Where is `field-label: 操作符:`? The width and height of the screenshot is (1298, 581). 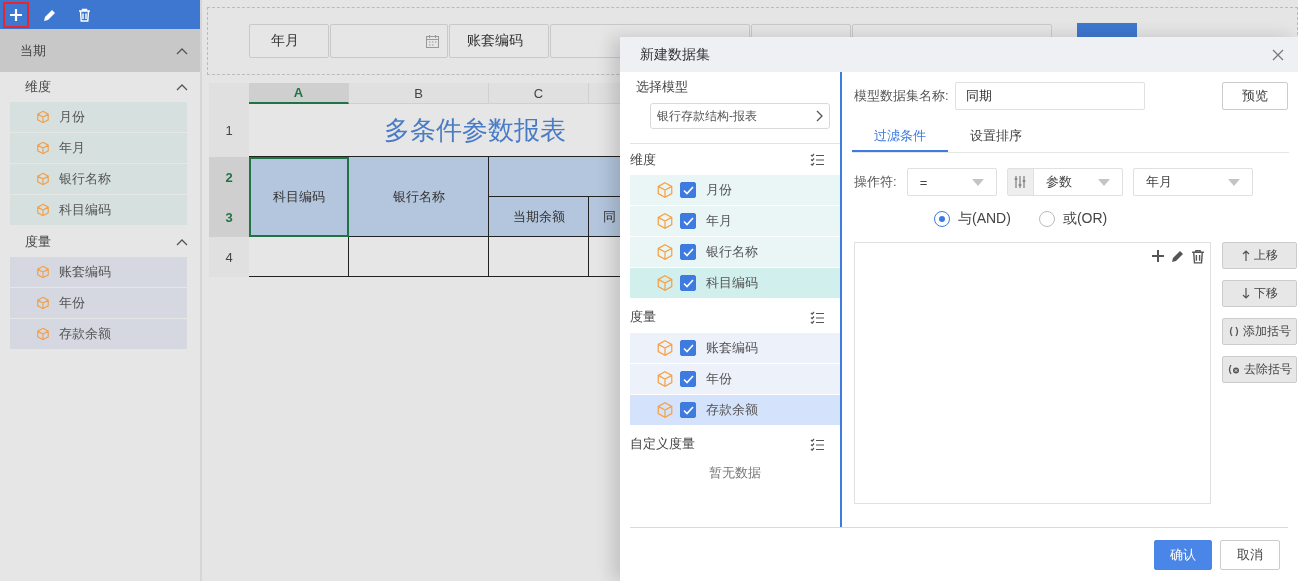
field-label: 操作符: is located at coordinates (875, 182).